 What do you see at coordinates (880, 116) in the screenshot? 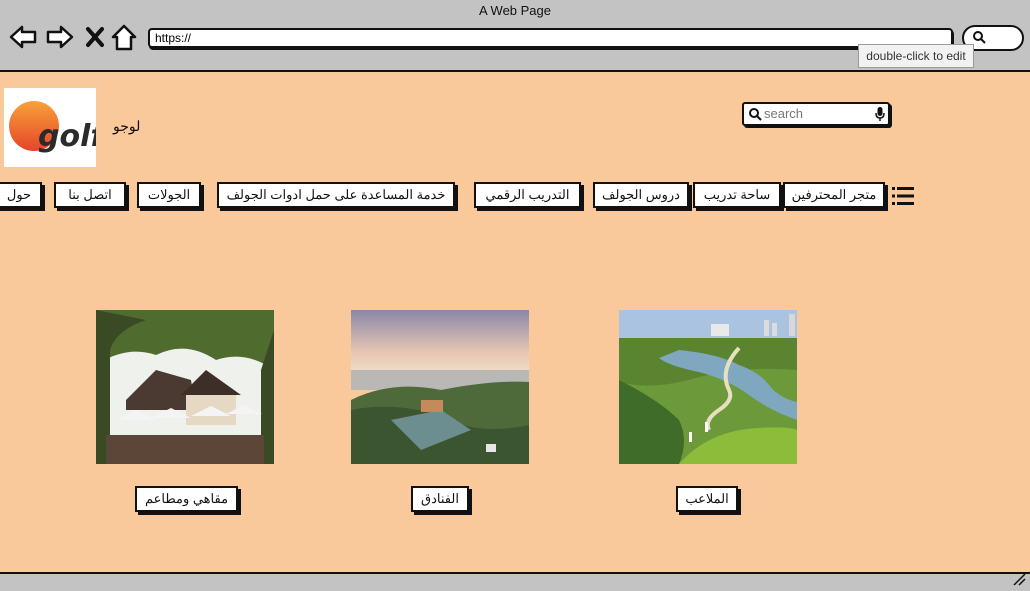
I see `microphone-icon` at bounding box center [880, 116].